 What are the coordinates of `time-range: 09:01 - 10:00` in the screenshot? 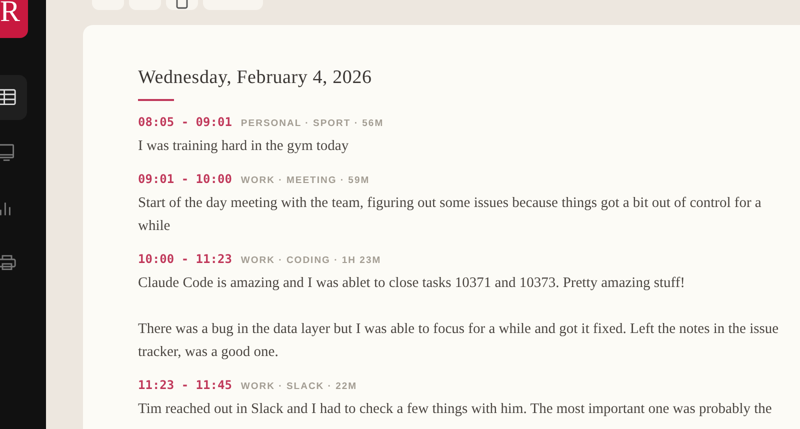 It's located at (185, 179).